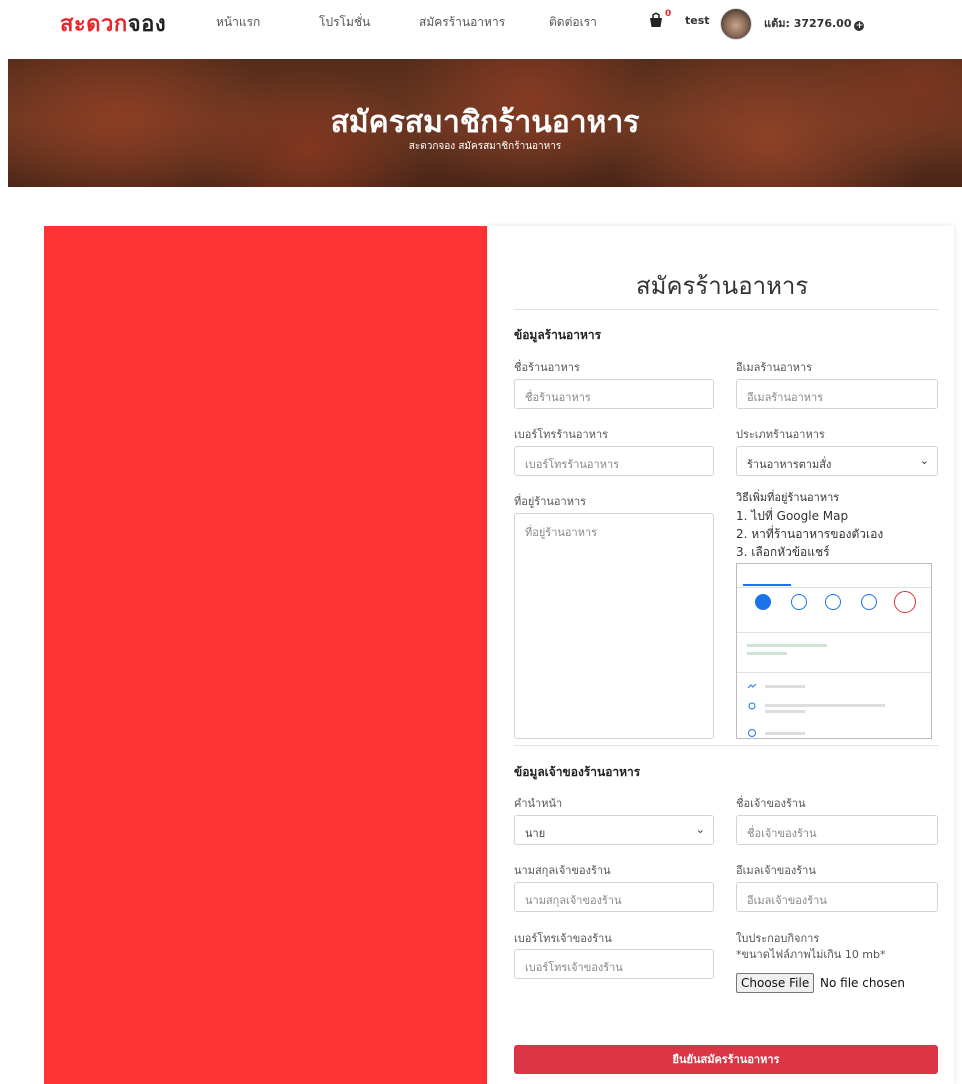 This screenshot has height=1084, width=962. I want to click on choose-file-button: Choose File, so click(775, 983).